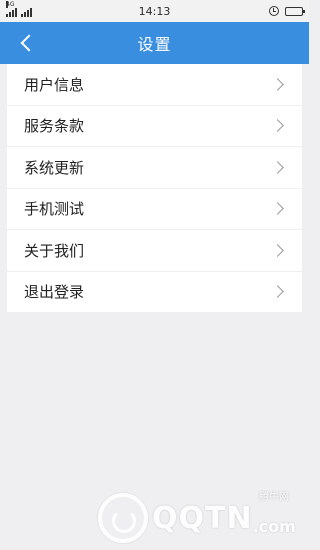  I want to click on menu-item-label: 服务条款, so click(54, 126).